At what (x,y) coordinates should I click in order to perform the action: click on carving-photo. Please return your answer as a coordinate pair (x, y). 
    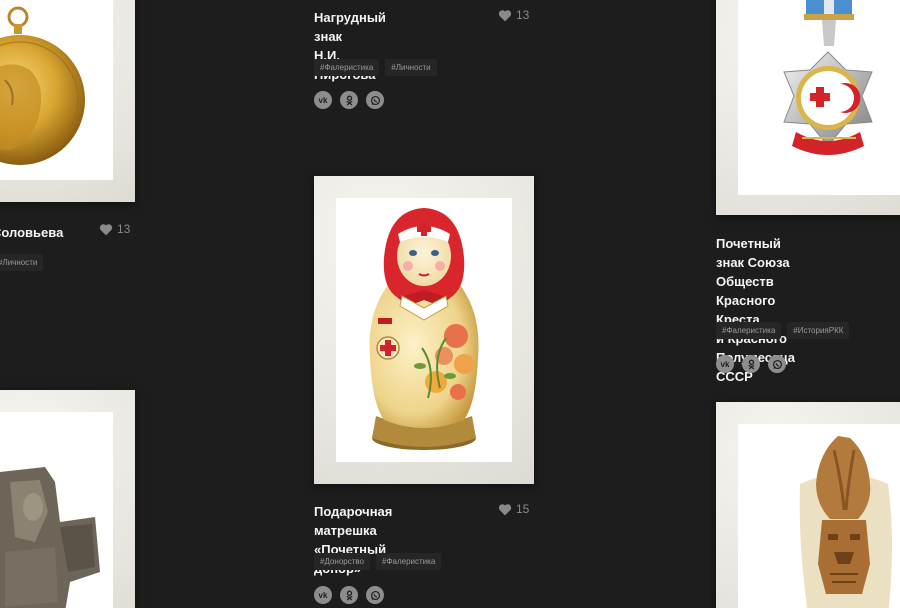
    Looking at the image, I should click on (819, 516).